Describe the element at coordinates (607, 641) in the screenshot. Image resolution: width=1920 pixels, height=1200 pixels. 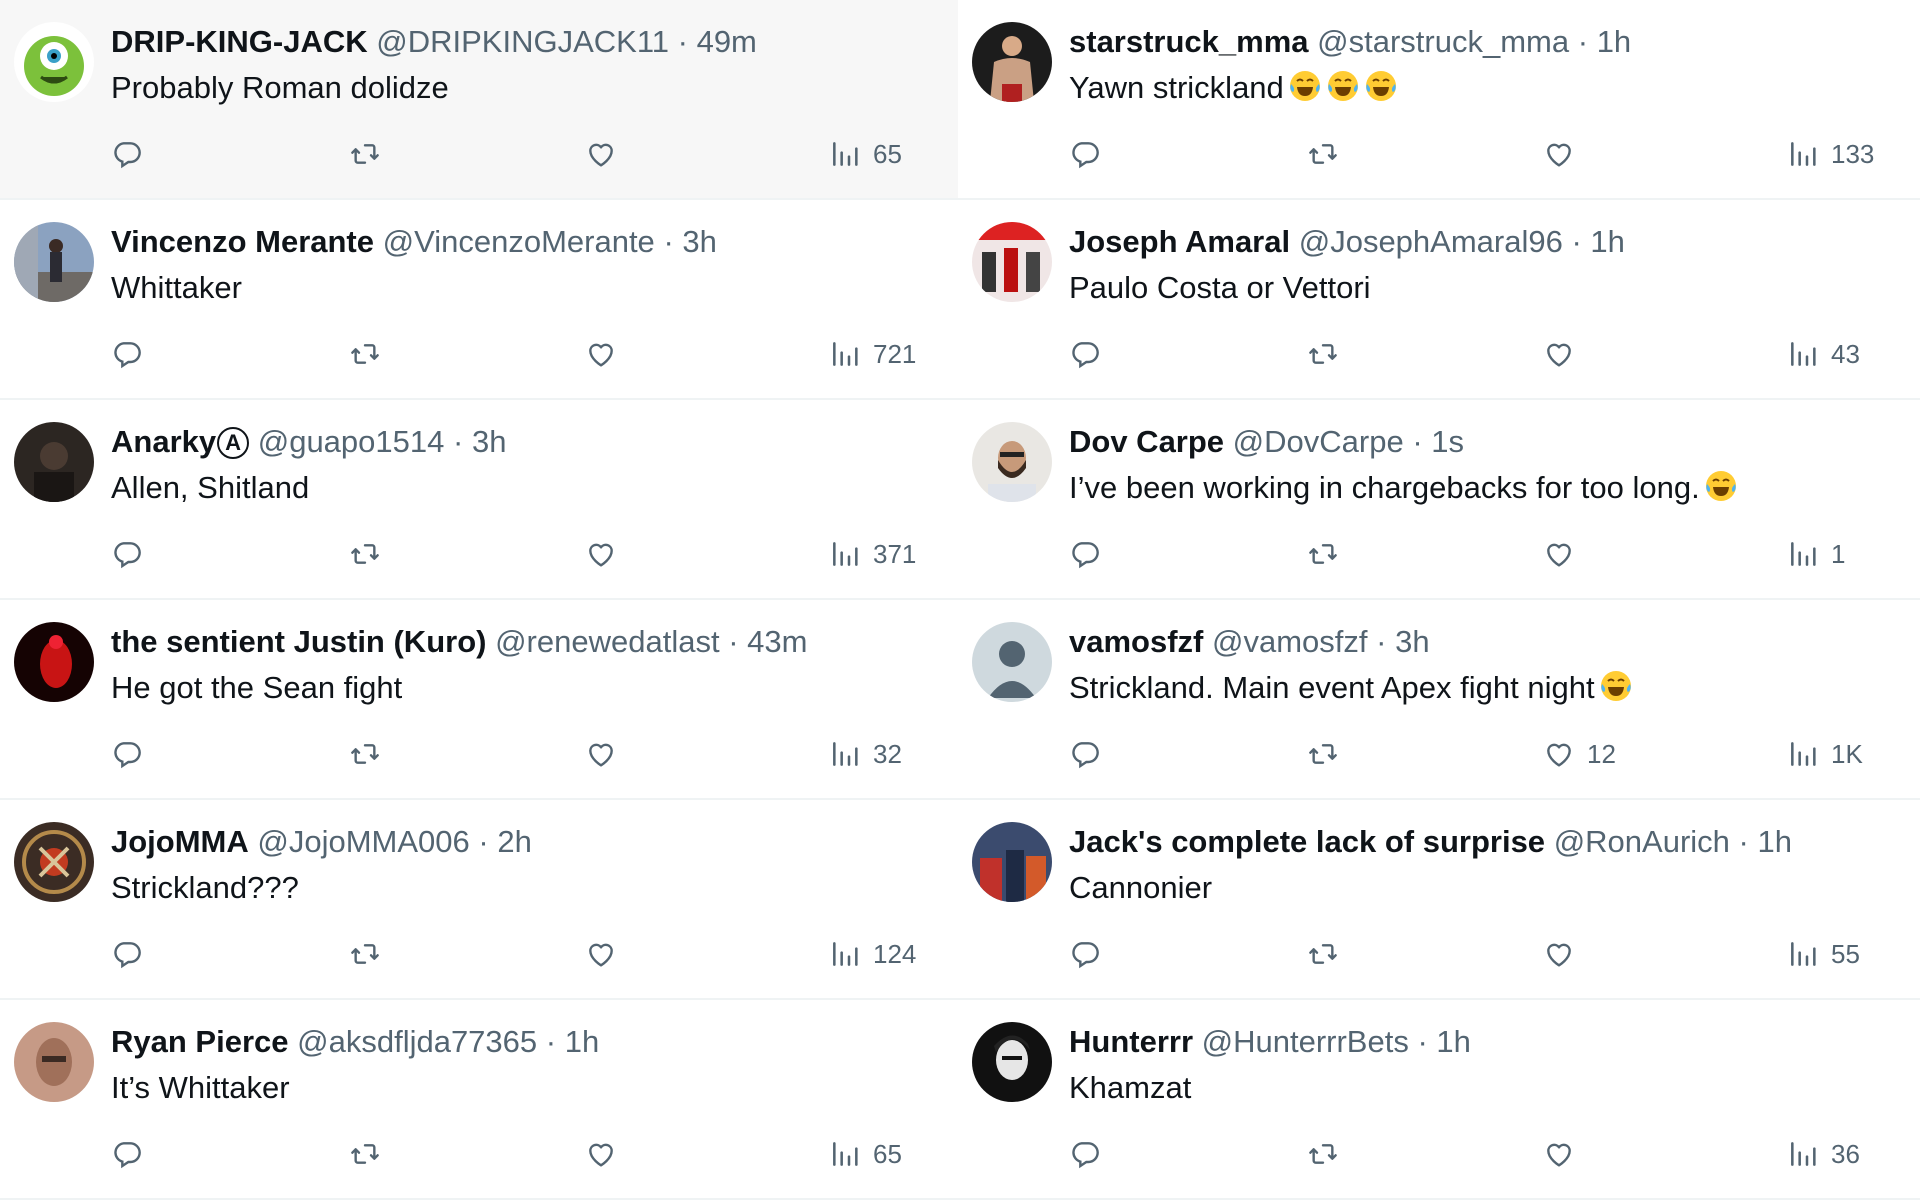
I see `user-handle: @renewedatlast` at that location.